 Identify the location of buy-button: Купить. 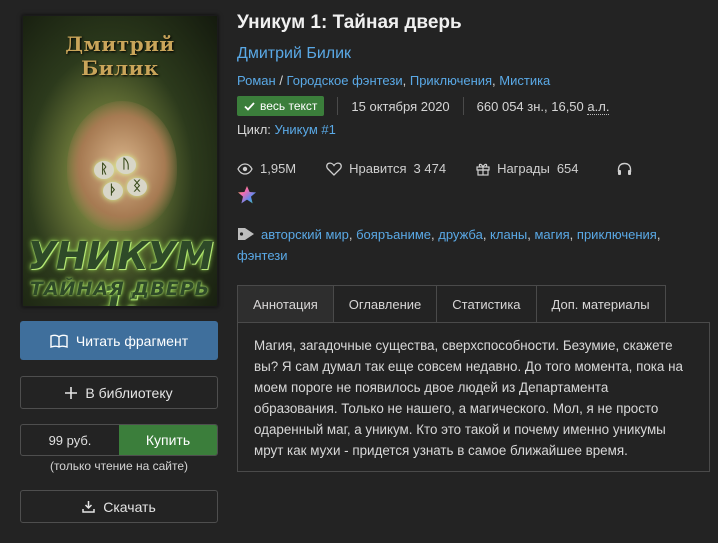
(168, 440).